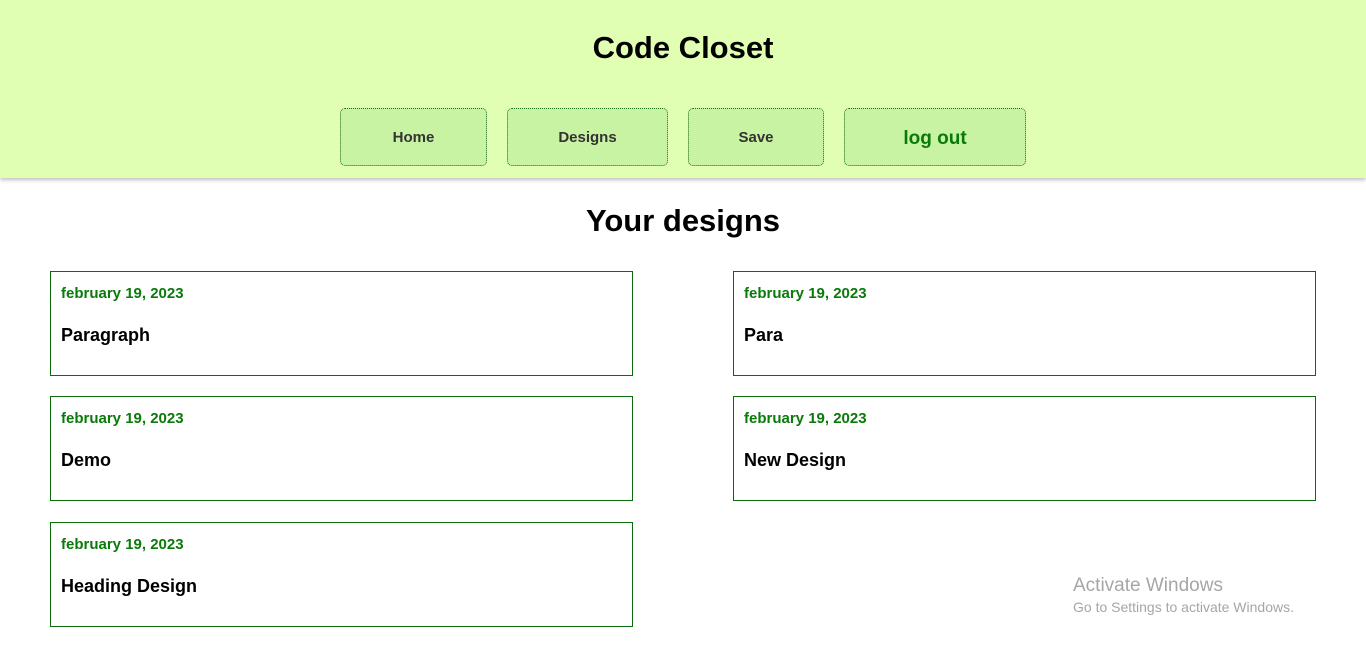 This screenshot has width=1366, height=650. What do you see at coordinates (413, 137) in the screenshot?
I see `home-button: Home` at bounding box center [413, 137].